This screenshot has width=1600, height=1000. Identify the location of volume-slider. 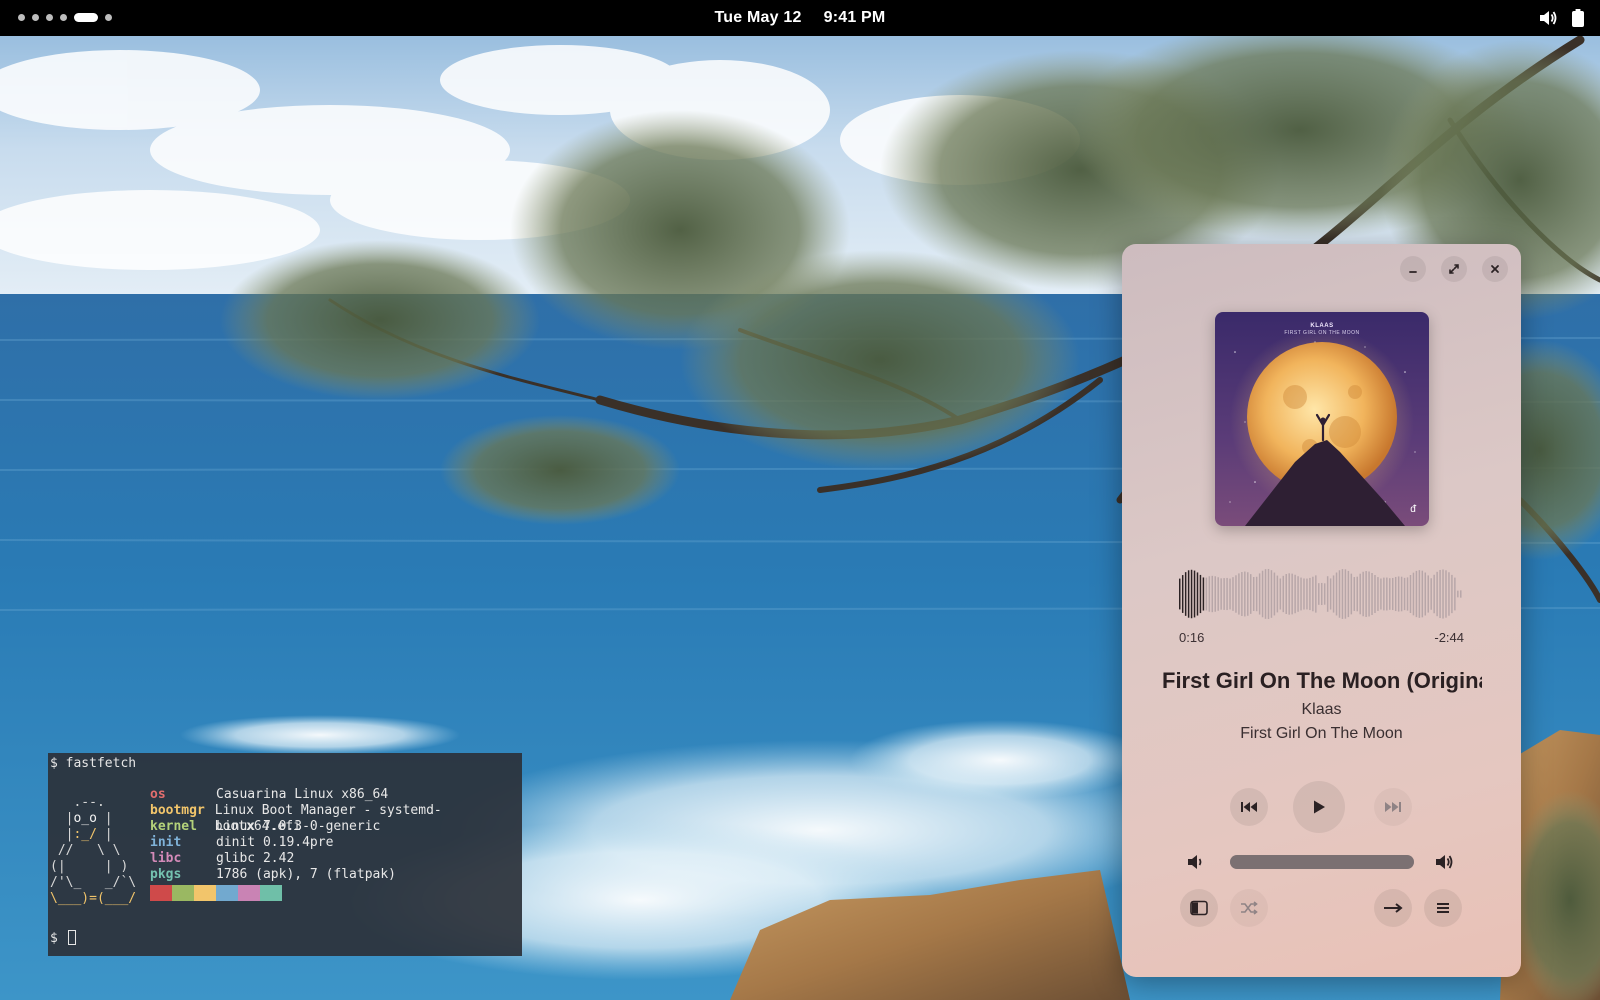
(1322, 862).